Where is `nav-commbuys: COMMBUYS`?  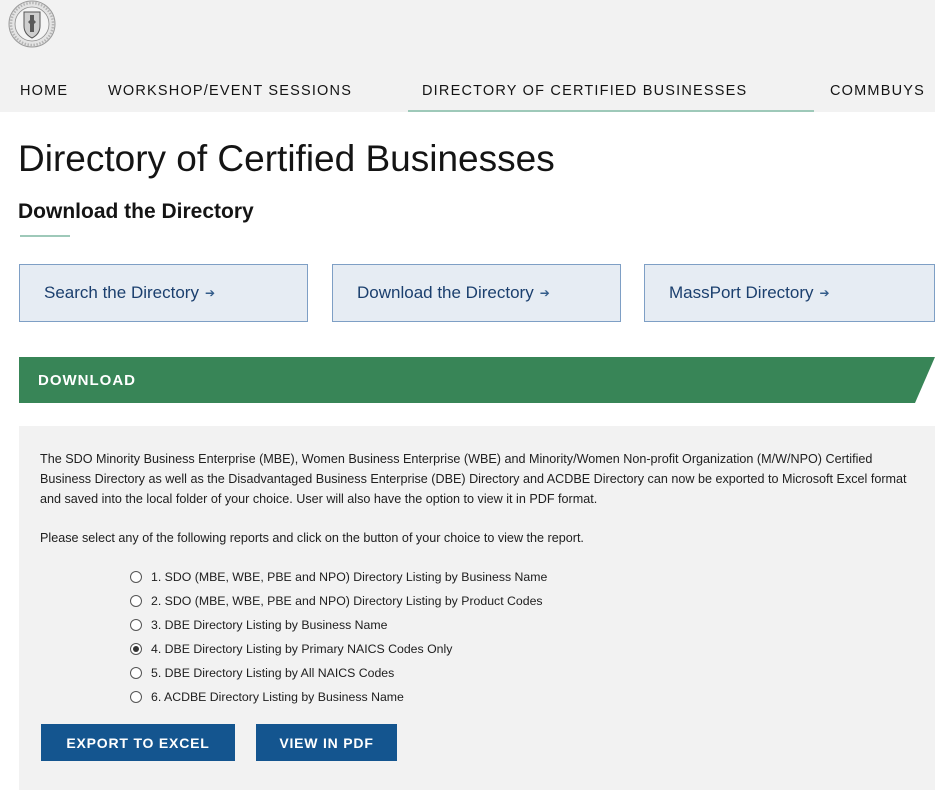 nav-commbuys: COMMBUYS is located at coordinates (877, 92).